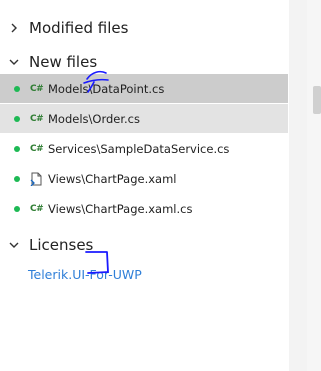 The image size is (321, 371). Describe the element at coordinates (317, 100) in the screenshot. I see `scrollbar-thumb` at that location.